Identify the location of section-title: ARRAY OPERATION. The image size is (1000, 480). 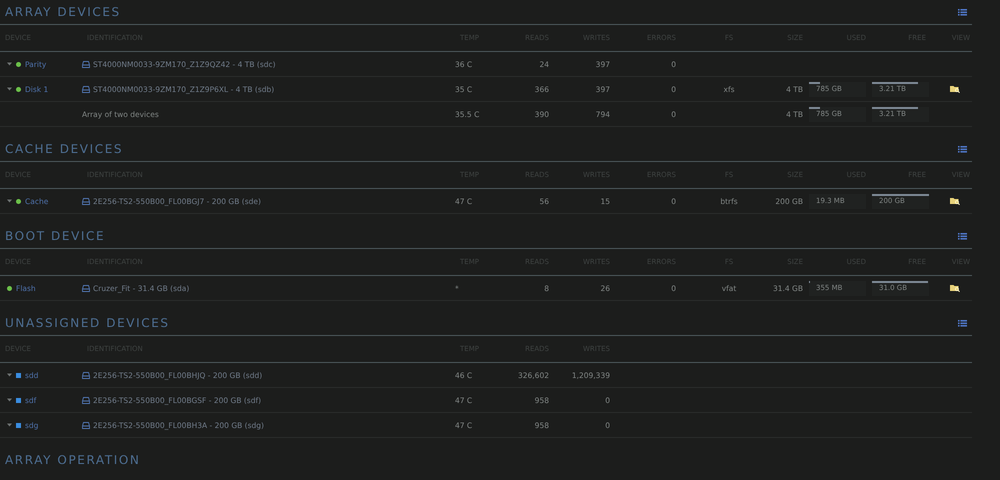
(73, 460).